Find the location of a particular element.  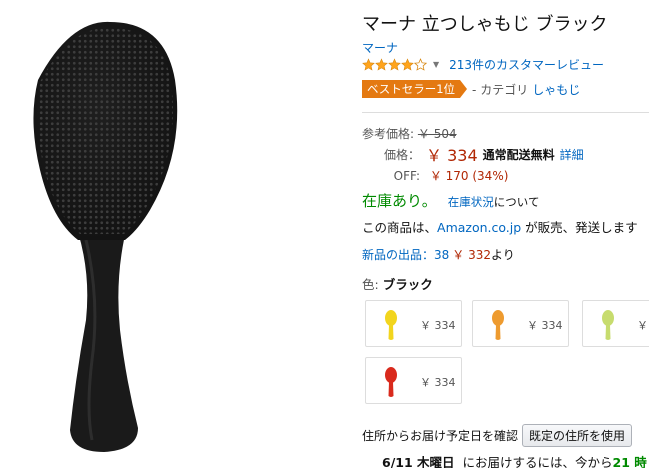

amazon-link: Amazon.co.jp is located at coordinates (479, 227).